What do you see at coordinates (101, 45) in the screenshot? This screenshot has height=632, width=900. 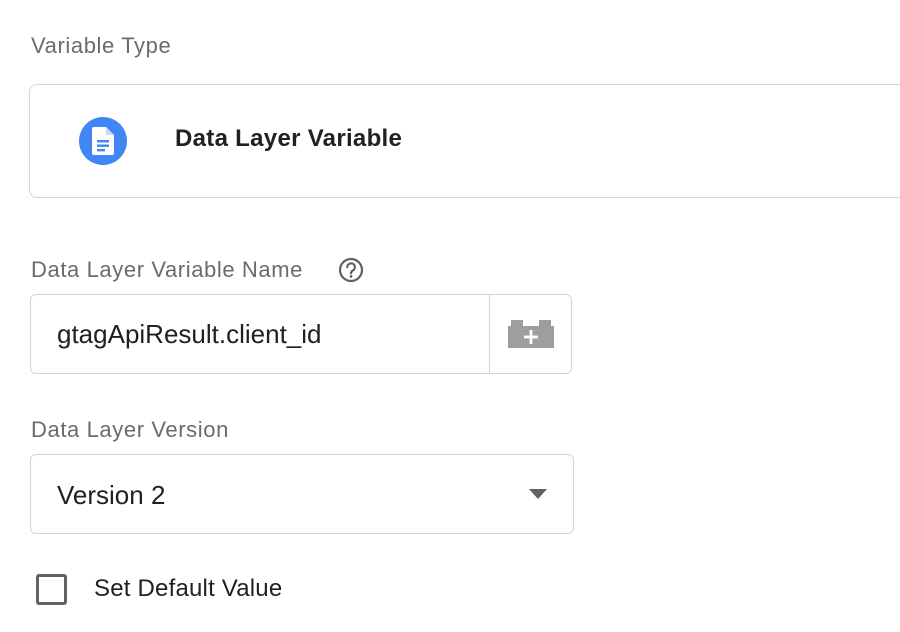 I see `variable-type-label: Variable Type` at bounding box center [101, 45].